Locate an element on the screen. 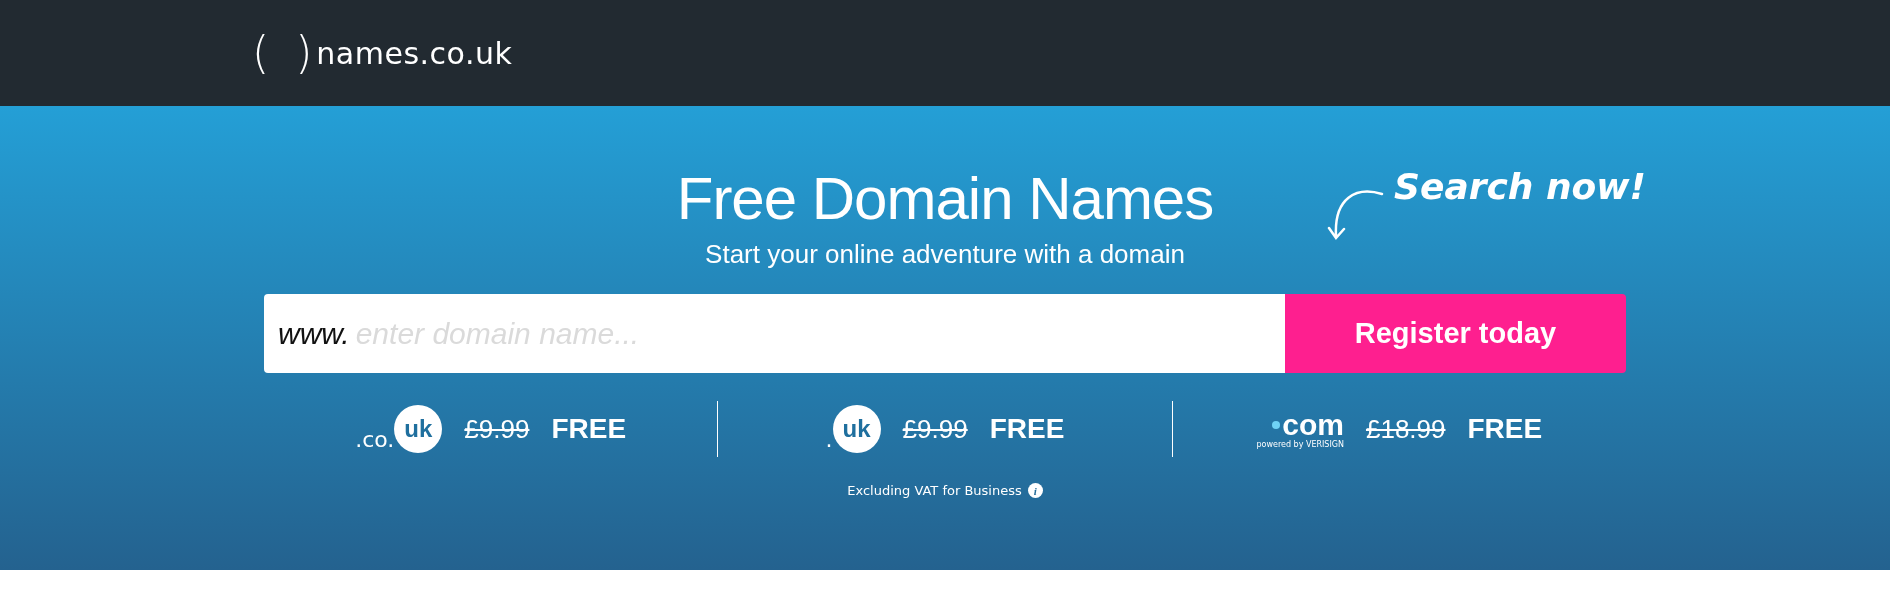 Image resolution: width=1890 pixels, height=597 pixels. logo-bracket: ) is located at coordinates (304, 53).